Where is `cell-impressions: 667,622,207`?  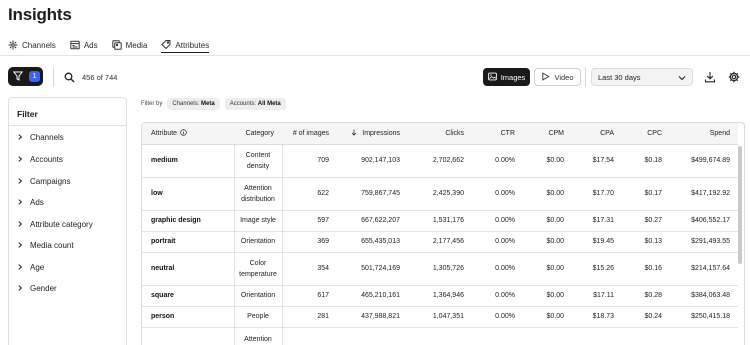 cell-impressions: 667,622,207 is located at coordinates (372, 221).